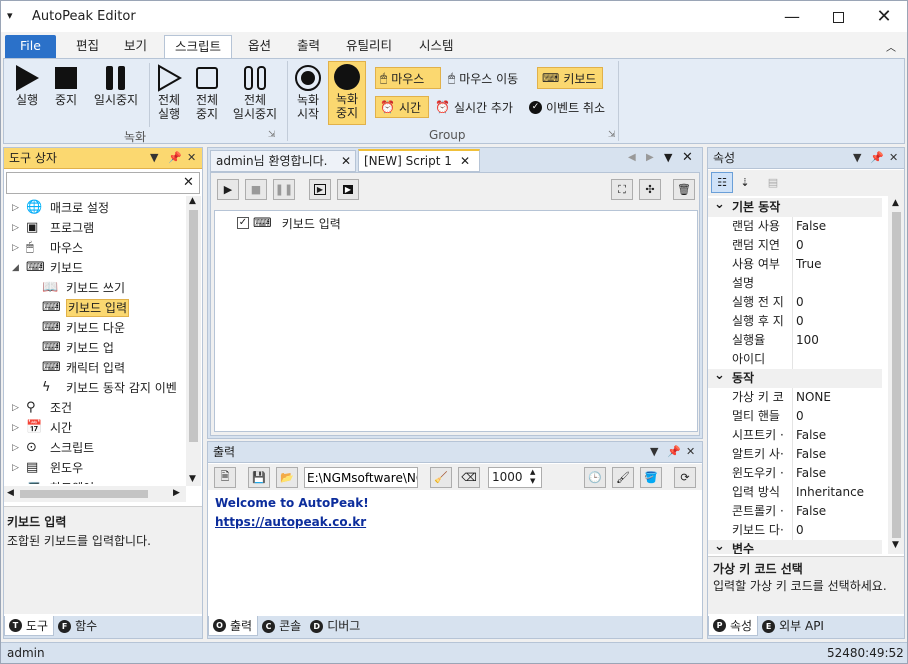  What do you see at coordinates (719, 545) in the screenshot?
I see `chevron-down-icon: ⌄` at bounding box center [719, 545].